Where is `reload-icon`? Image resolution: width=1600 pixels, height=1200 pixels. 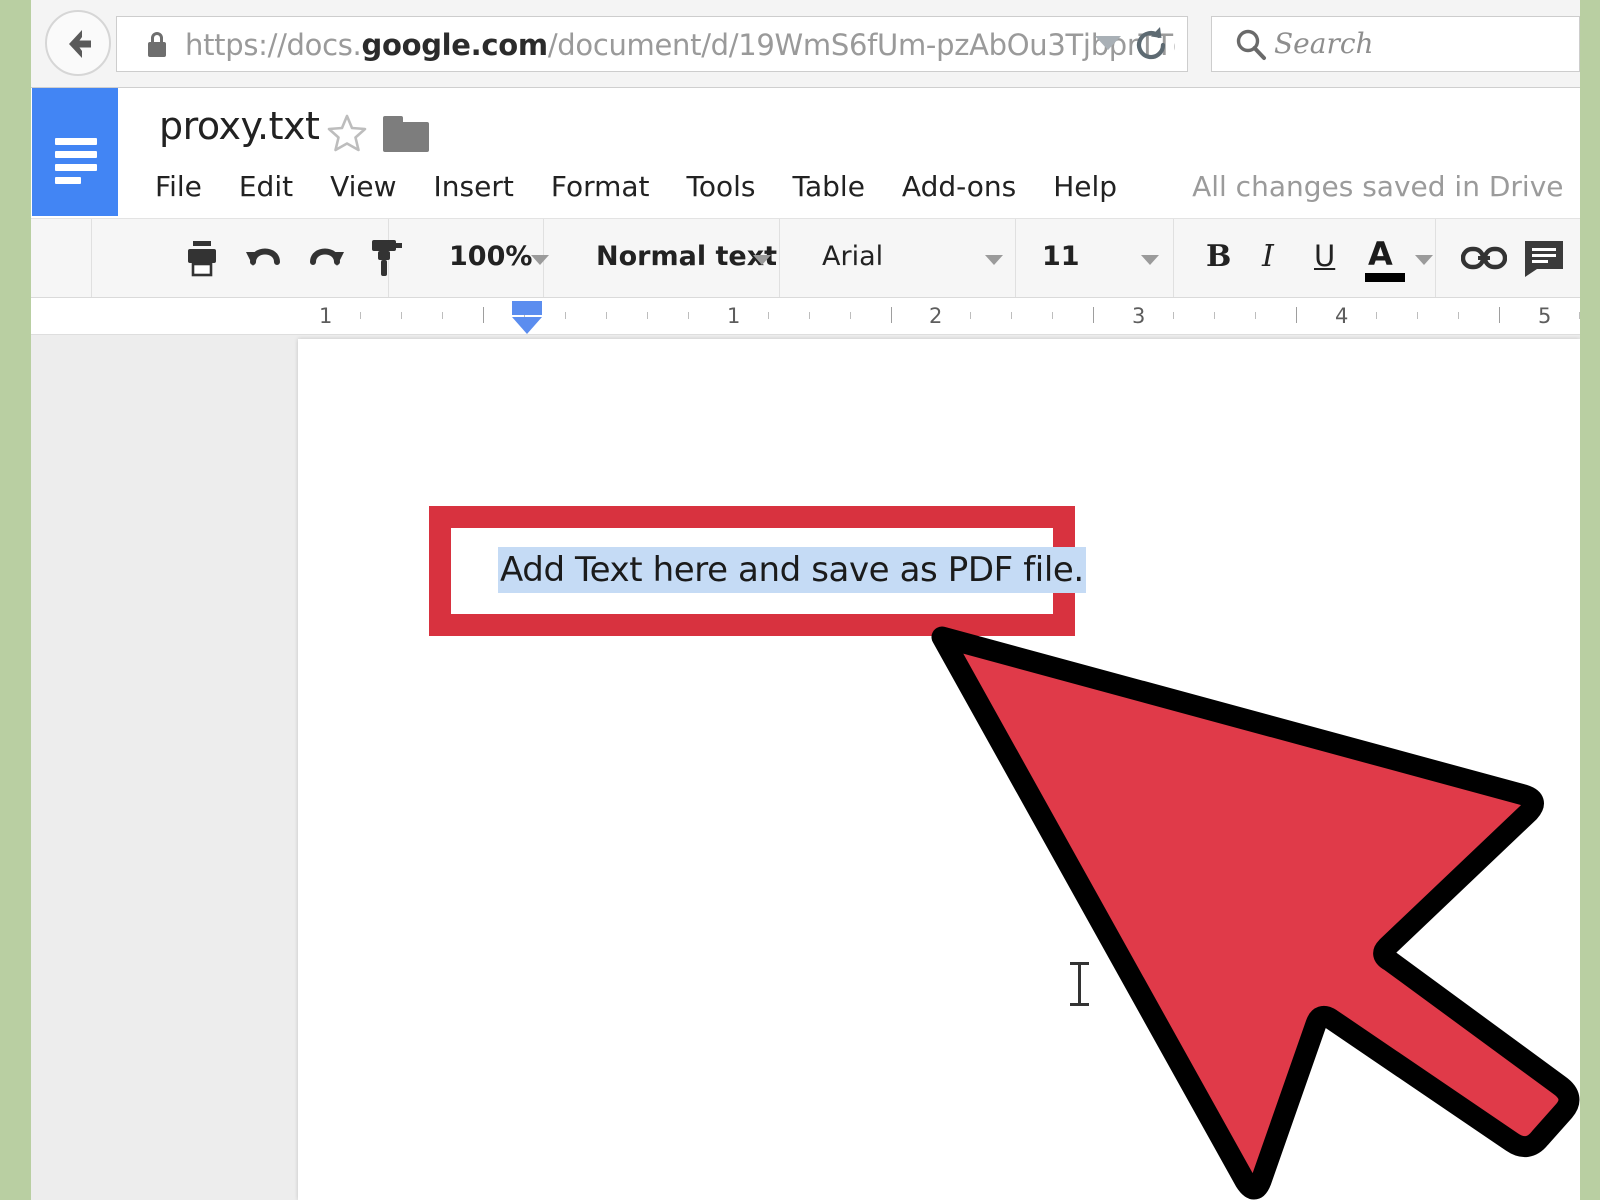 reload-icon is located at coordinates (1151, 45).